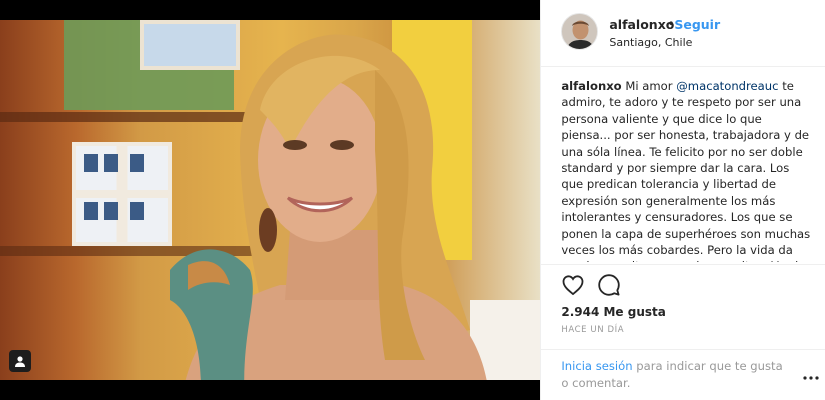 Image resolution: width=825 pixels, height=400 pixels. Describe the element at coordinates (811, 374) in the screenshot. I see `more-options-icon` at that location.